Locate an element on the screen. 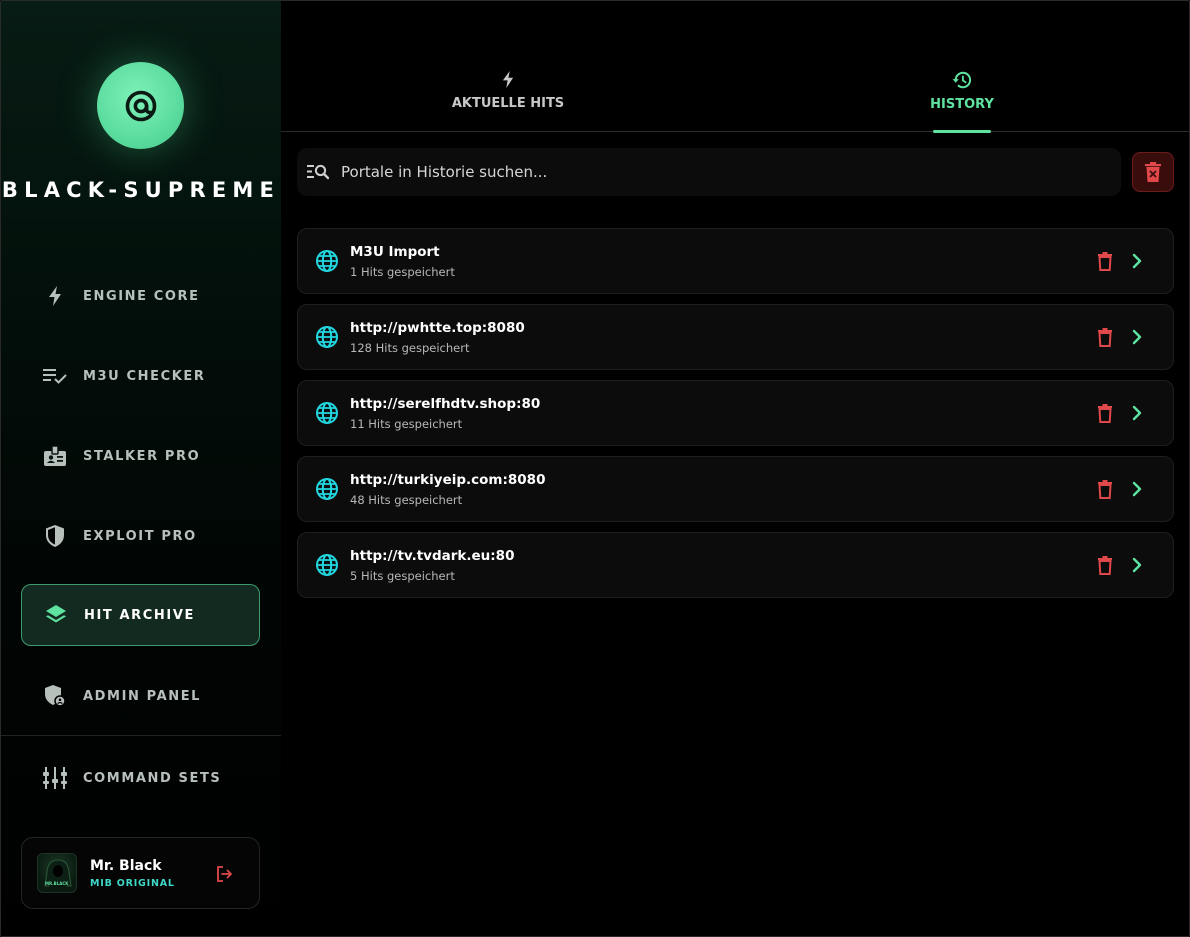 The height and width of the screenshot is (937, 1190). history-icon is located at coordinates (962, 80).